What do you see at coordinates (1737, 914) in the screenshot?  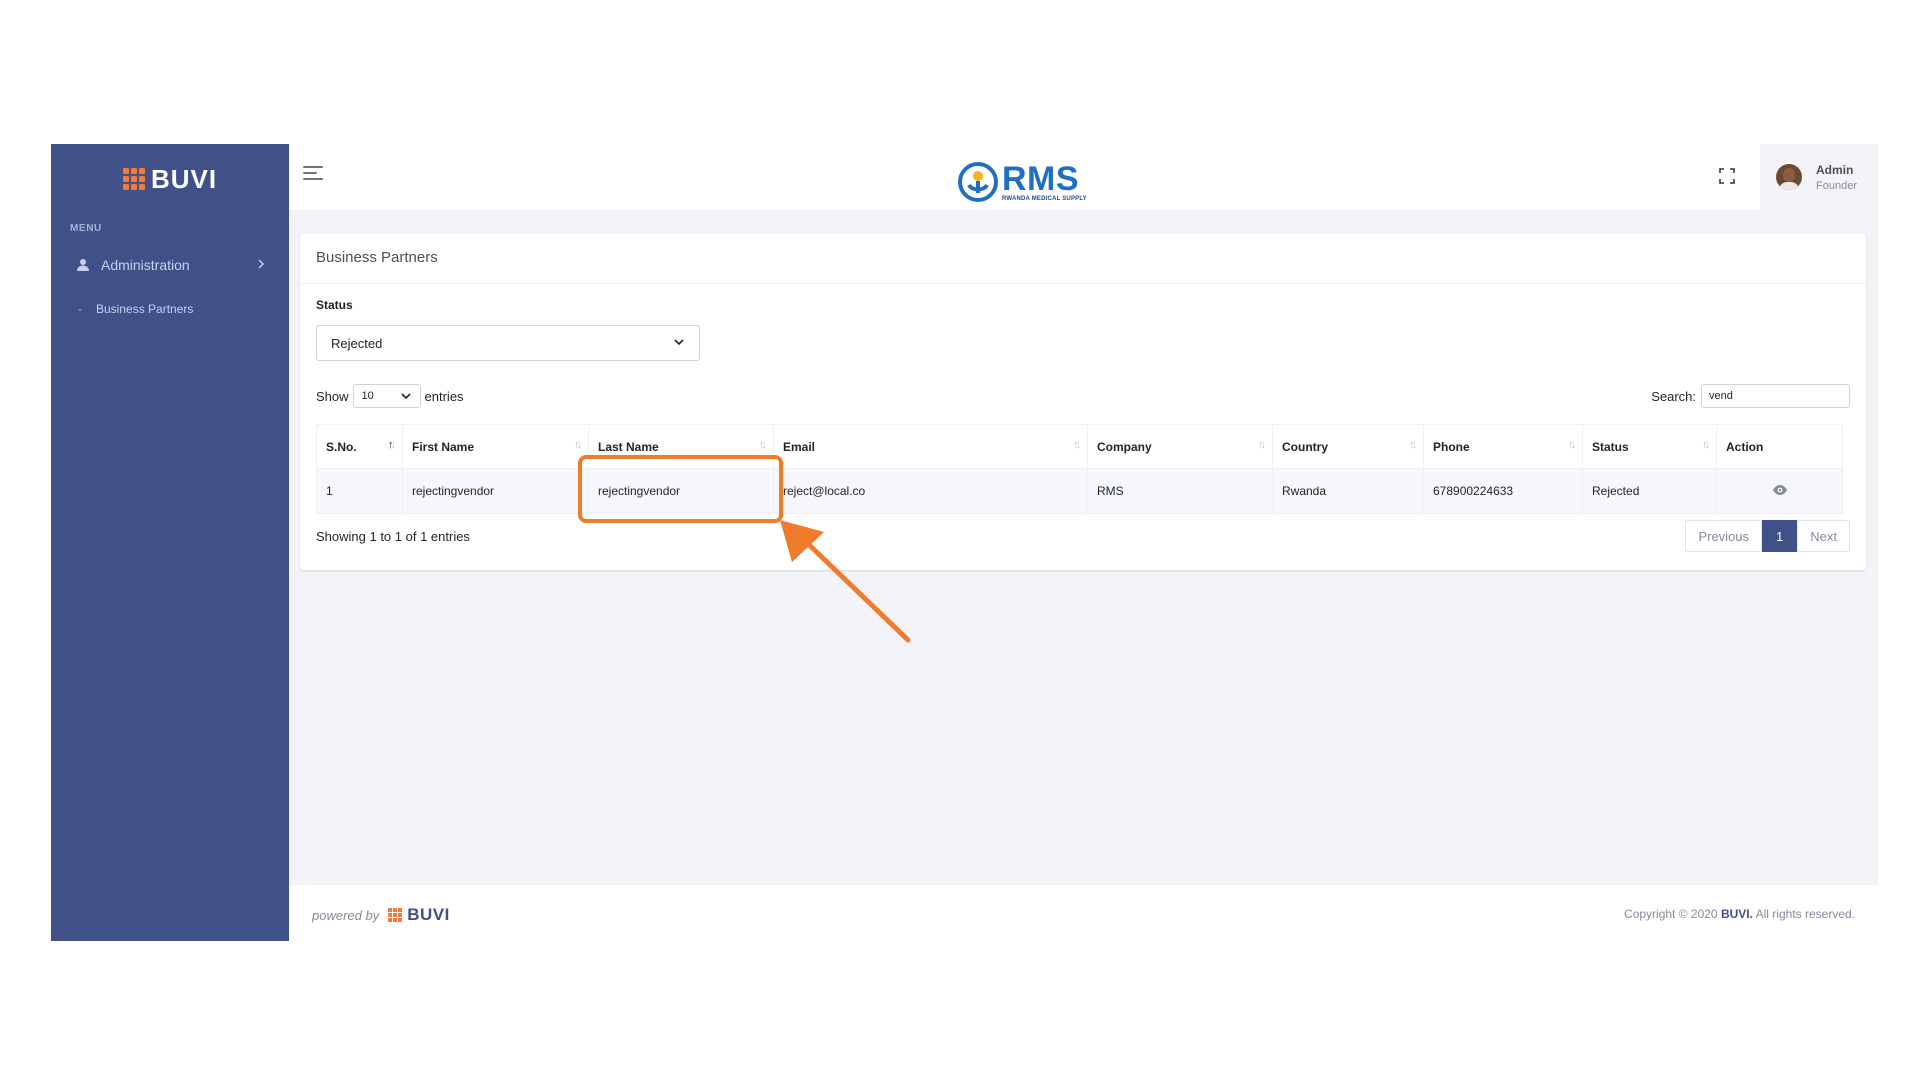 I see `copyright-brand-link: BUVI.` at bounding box center [1737, 914].